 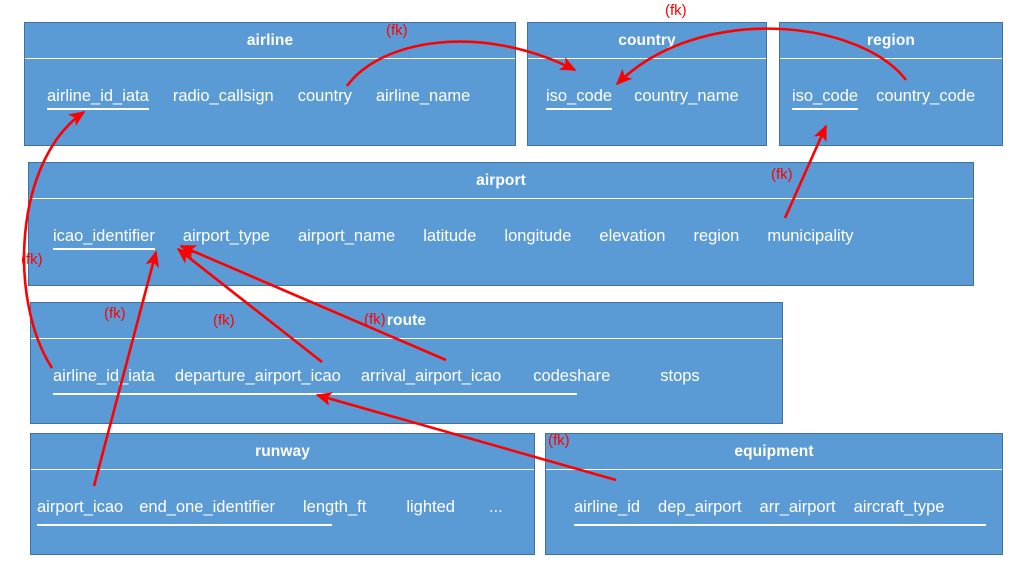 I want to click on attribute-runway-end-one-identifier: end_one_identifier, so click(x=207, y=507).